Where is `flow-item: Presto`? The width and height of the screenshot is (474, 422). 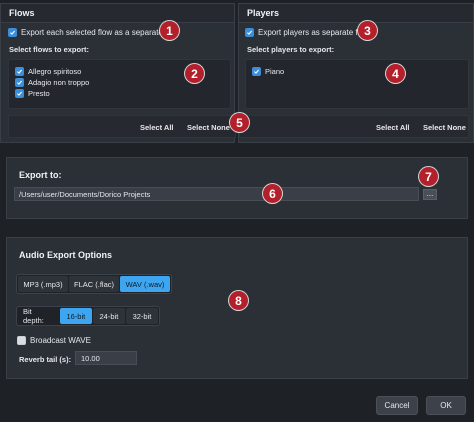 flow-item: Presto is located at coordinates (119, 93).